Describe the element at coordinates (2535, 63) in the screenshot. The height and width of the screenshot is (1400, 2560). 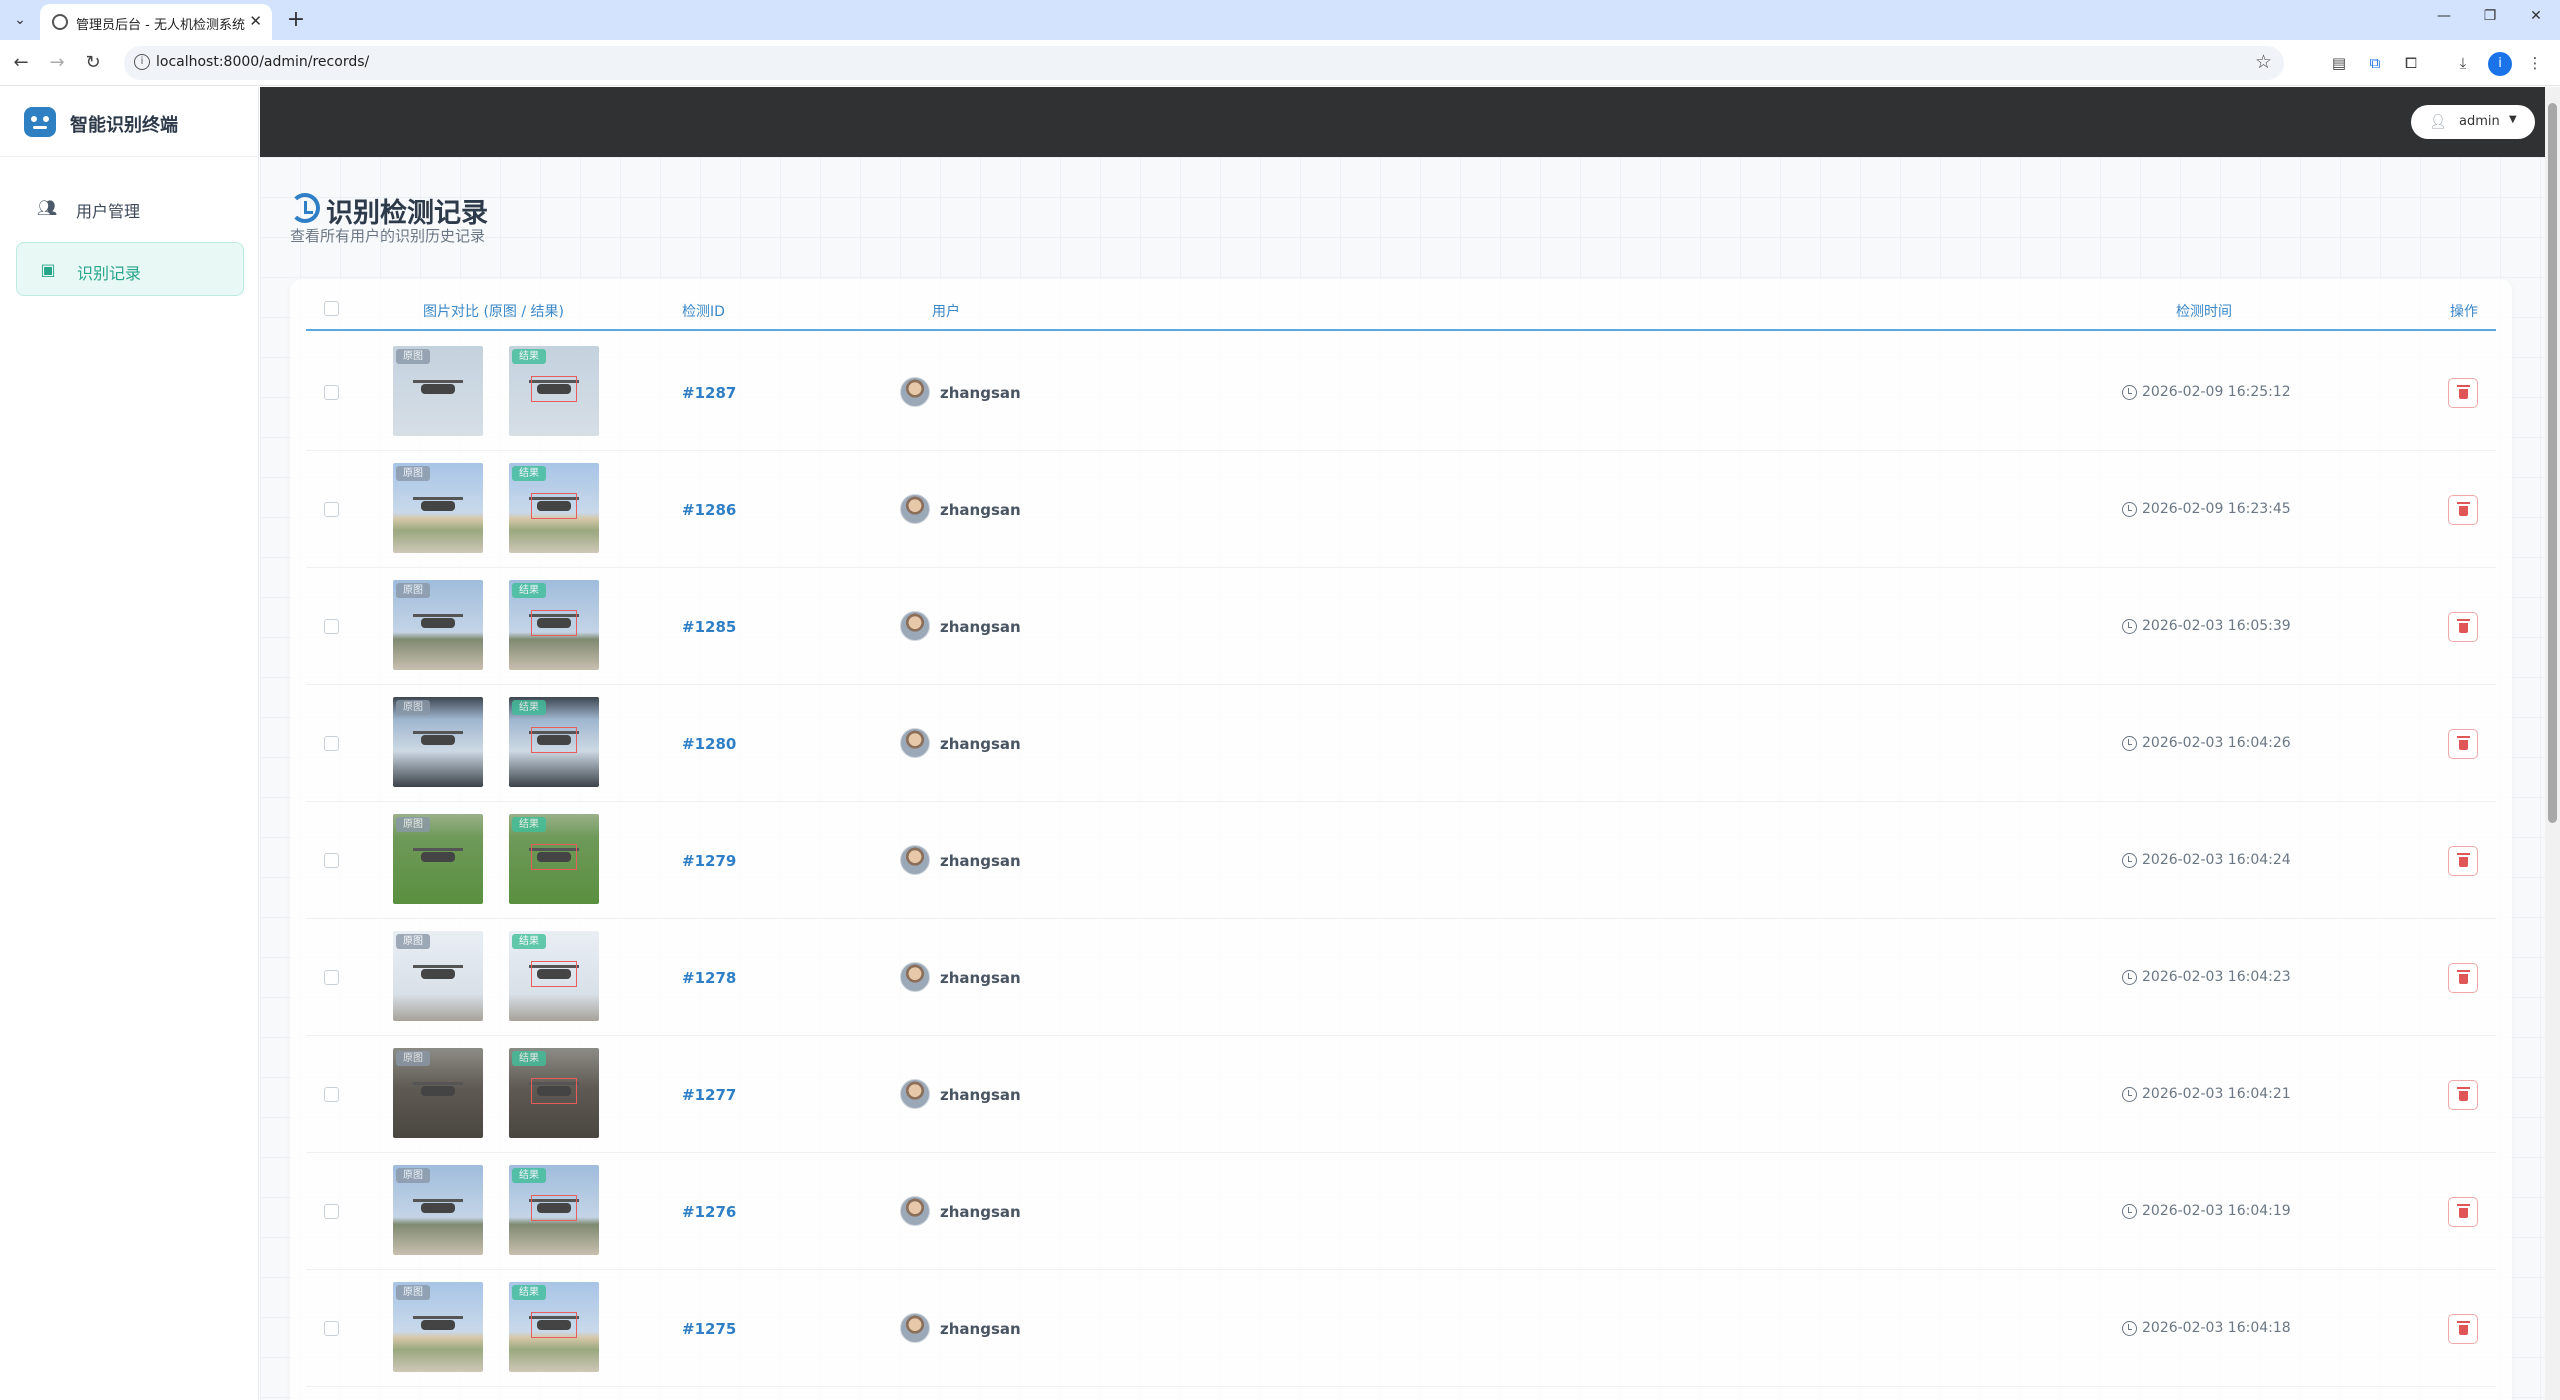
I see `more-menu-icon: ⋮` at that location.